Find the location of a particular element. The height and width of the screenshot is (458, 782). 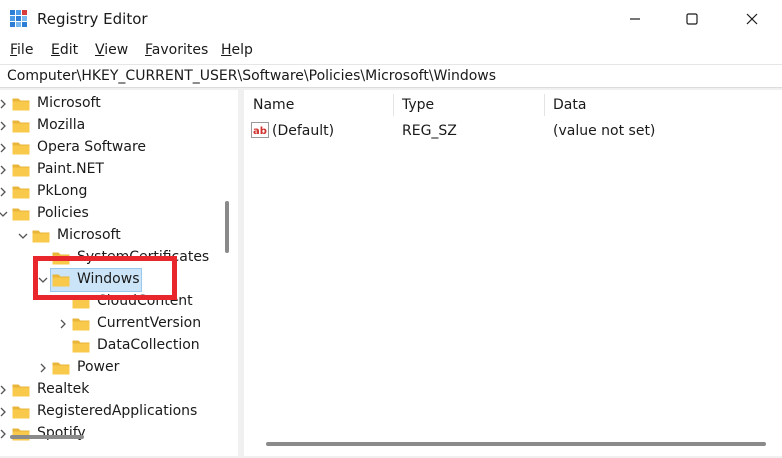

maximize-button is located at coordinates (692, 19).